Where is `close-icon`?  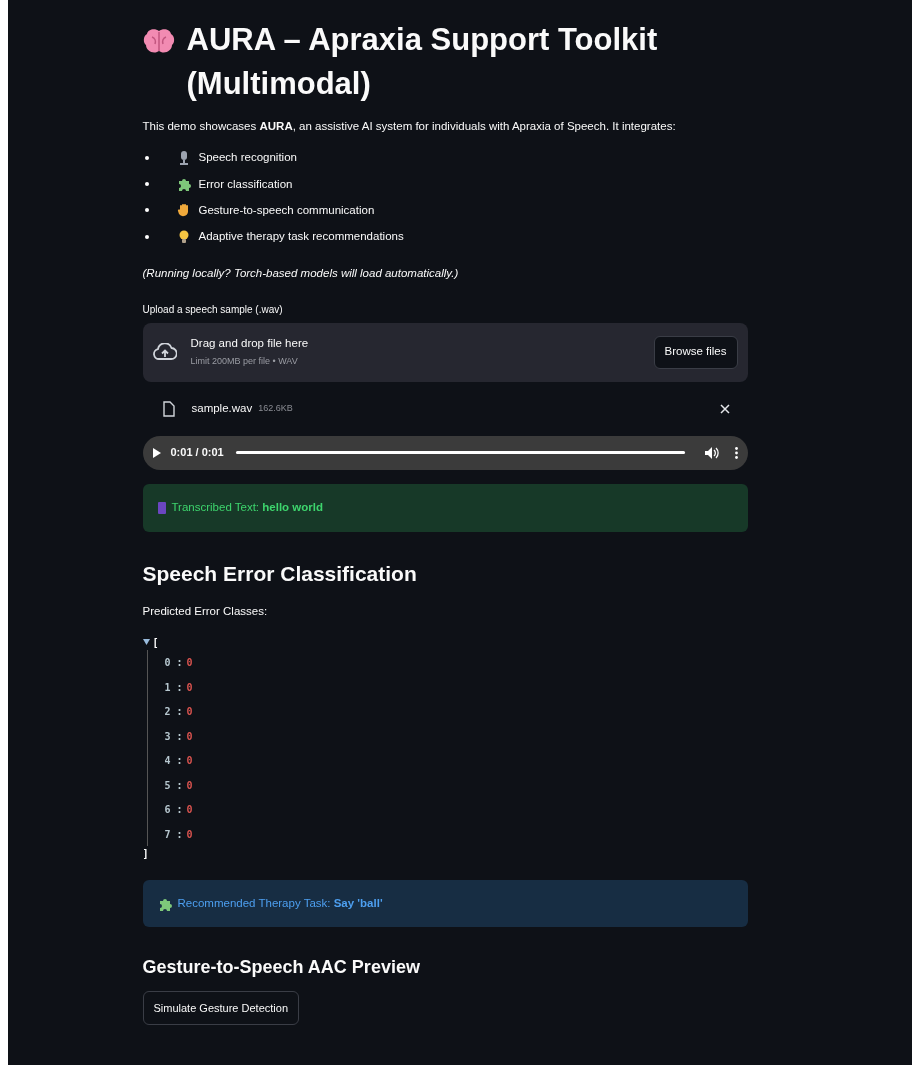 close-icon is located at coordinates (724, 408).